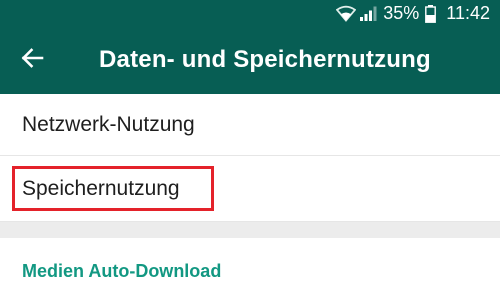  Describe the element at coordinates (401, 13) in the screenshot. I see `battery-percent: 35%` at that location.